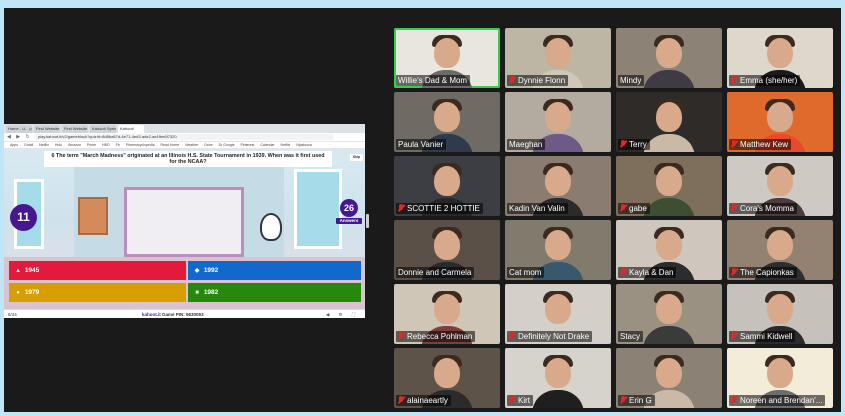  What do you see at coordinates (558, 186) in the screenshot?
I see `participant-video-tile: Kadin Van Valin` at bounding box center [558, 186].